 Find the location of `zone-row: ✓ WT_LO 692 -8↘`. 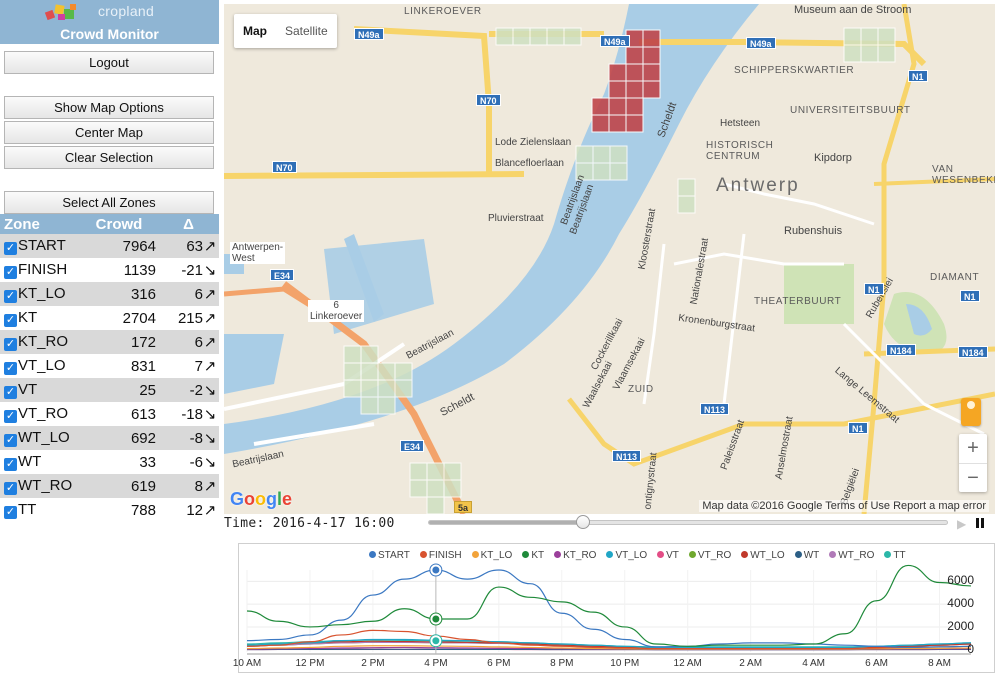

zone-row: ✓ WT_LO 692 -8↘ is located at coordinates (109, 438).